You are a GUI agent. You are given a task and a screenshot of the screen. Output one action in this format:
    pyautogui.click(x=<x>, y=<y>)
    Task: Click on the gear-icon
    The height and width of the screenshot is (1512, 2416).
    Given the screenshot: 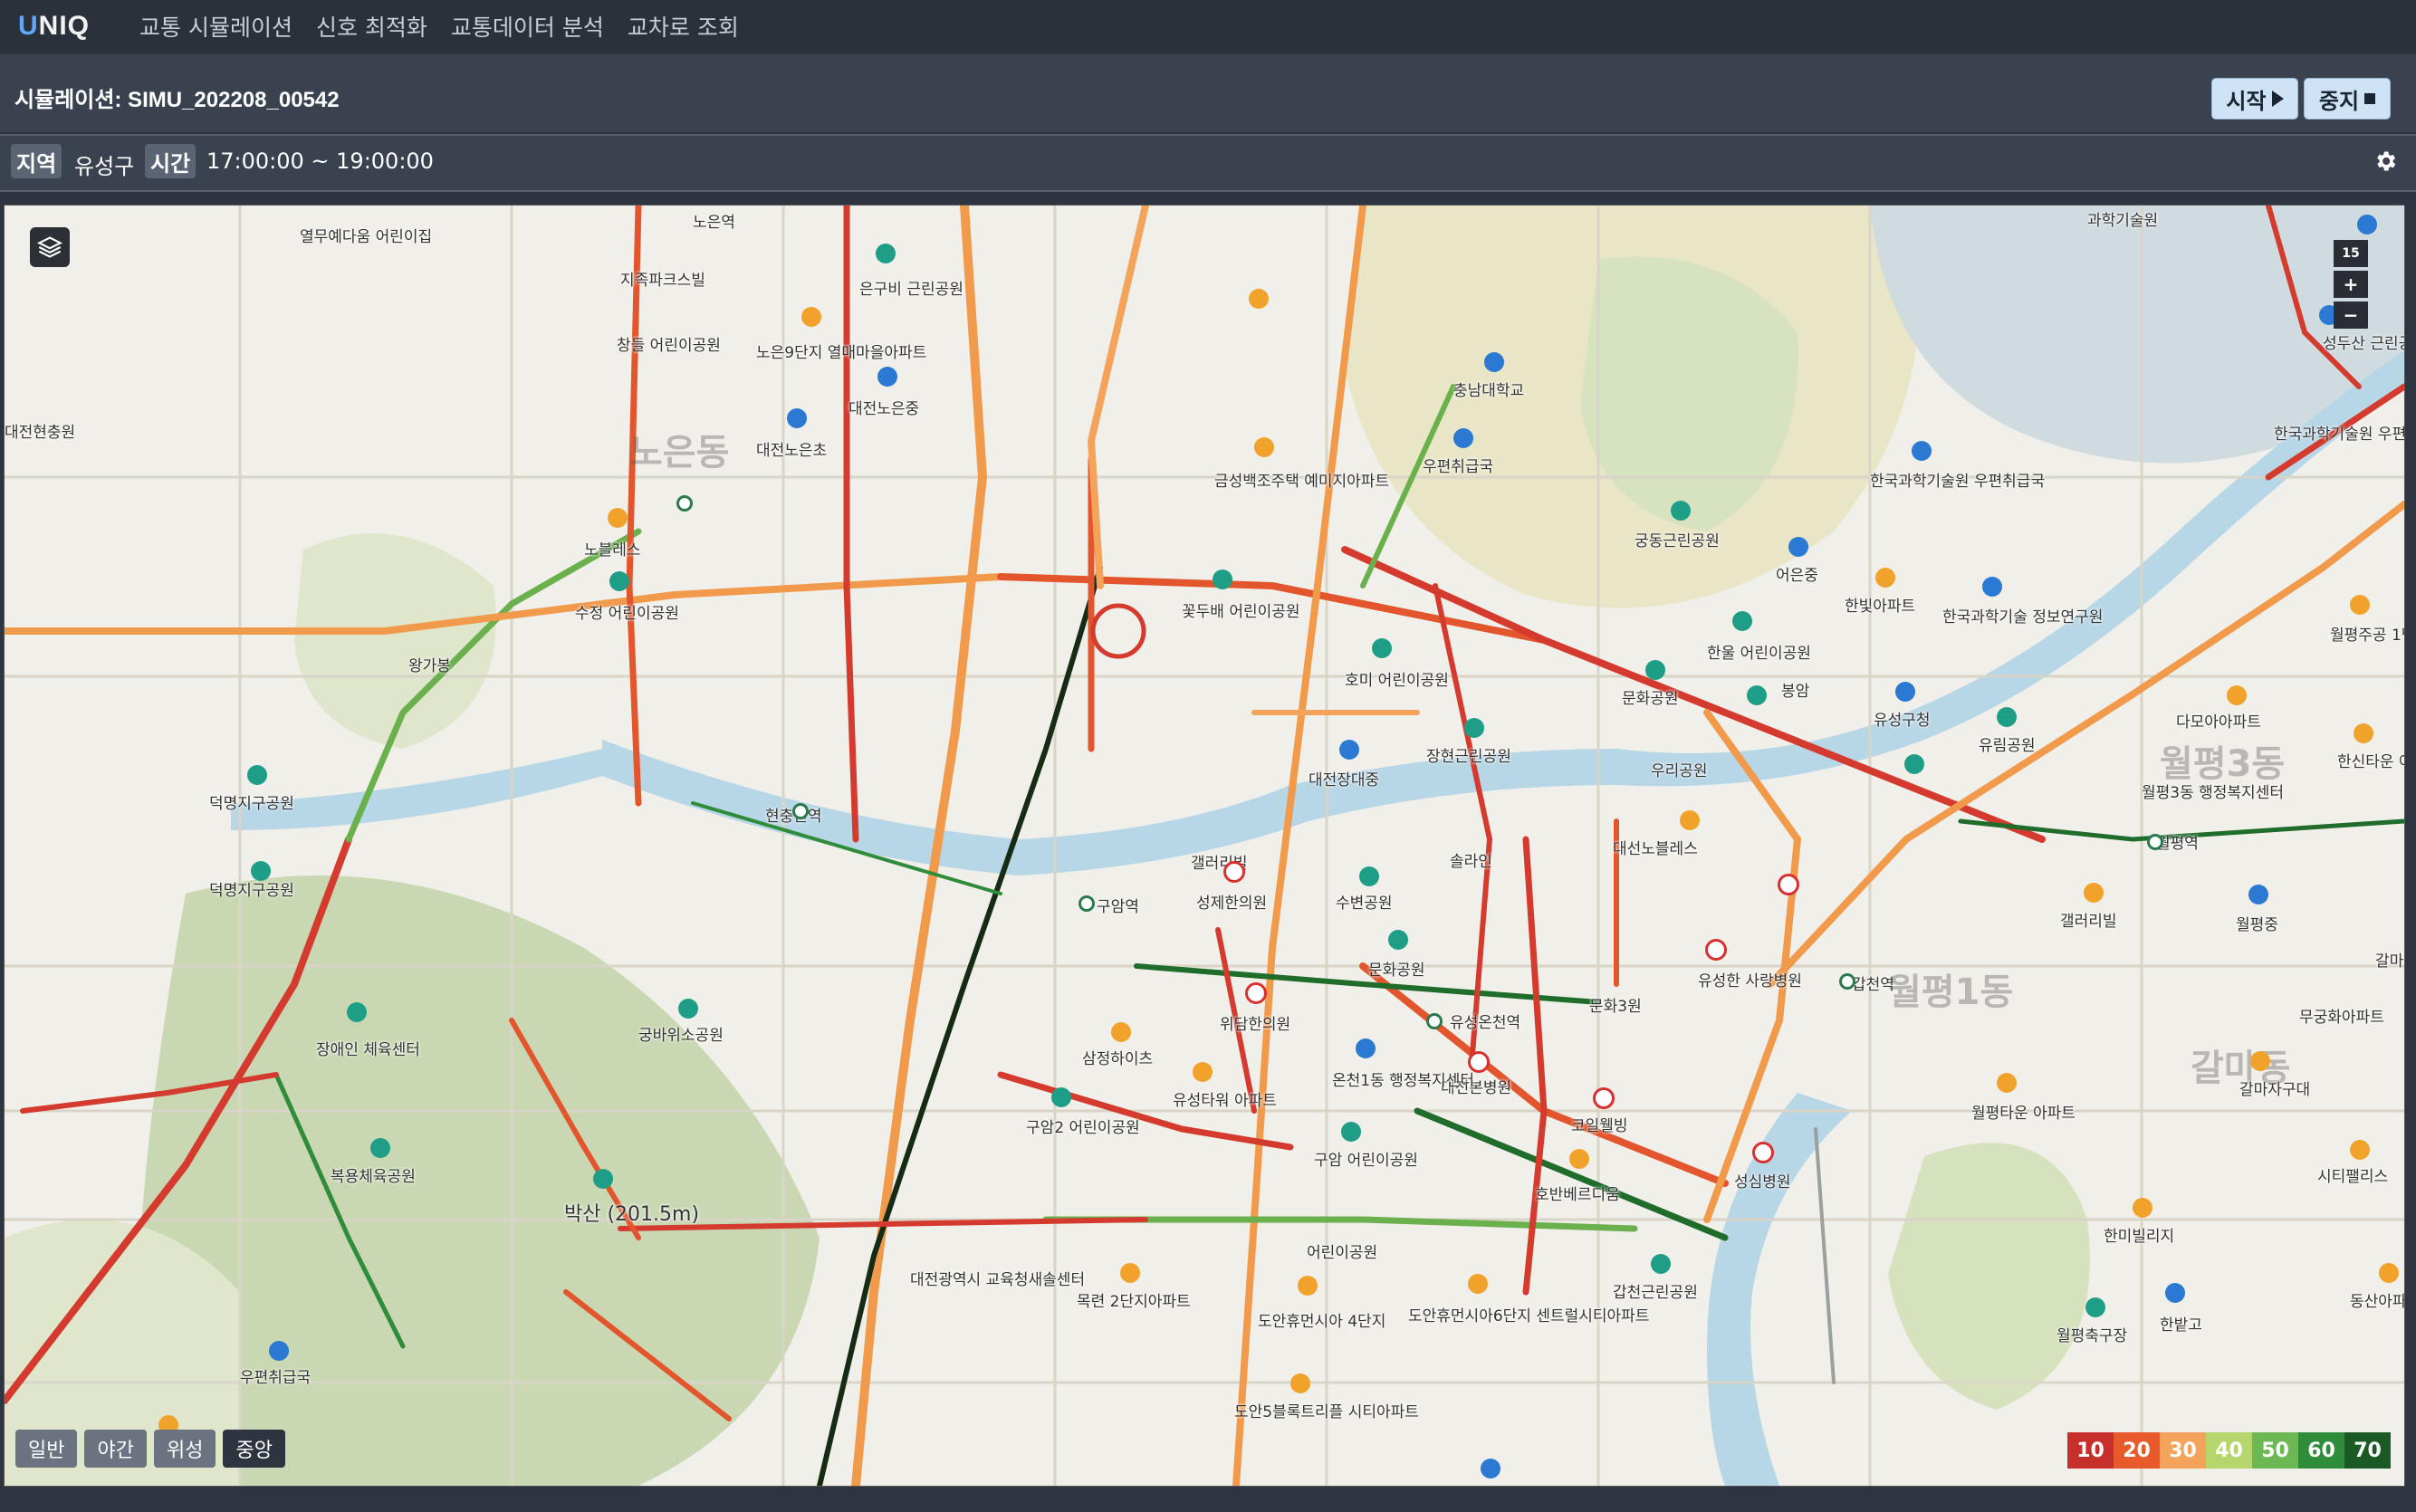 What is the action you would take?
    pyautogui.click(x=2385, y=161)
    